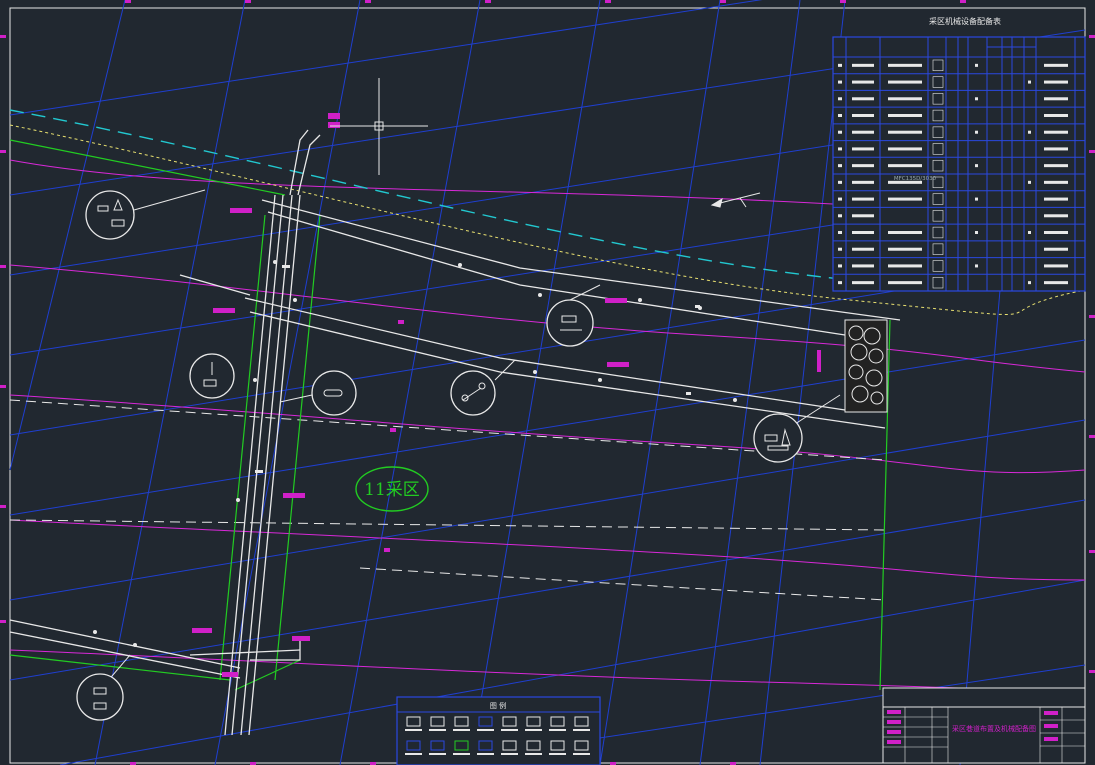 The height and width of the screenshot is (765, 1095). I want to click on legend: 图 例, so click(498, 730).